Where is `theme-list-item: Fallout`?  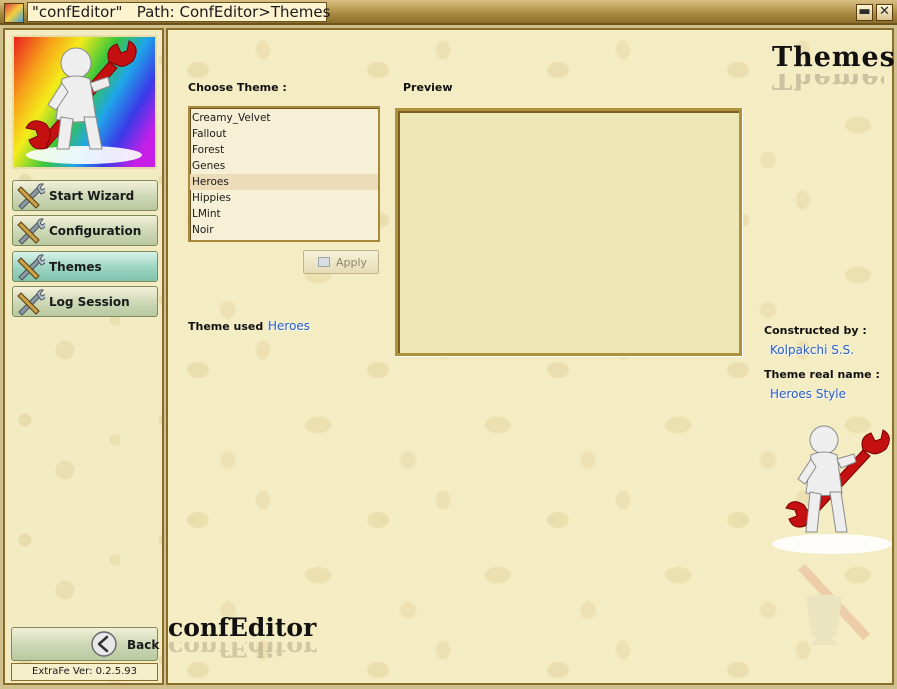 theme-list-item: Fallout is located at coordinates (284, 134).